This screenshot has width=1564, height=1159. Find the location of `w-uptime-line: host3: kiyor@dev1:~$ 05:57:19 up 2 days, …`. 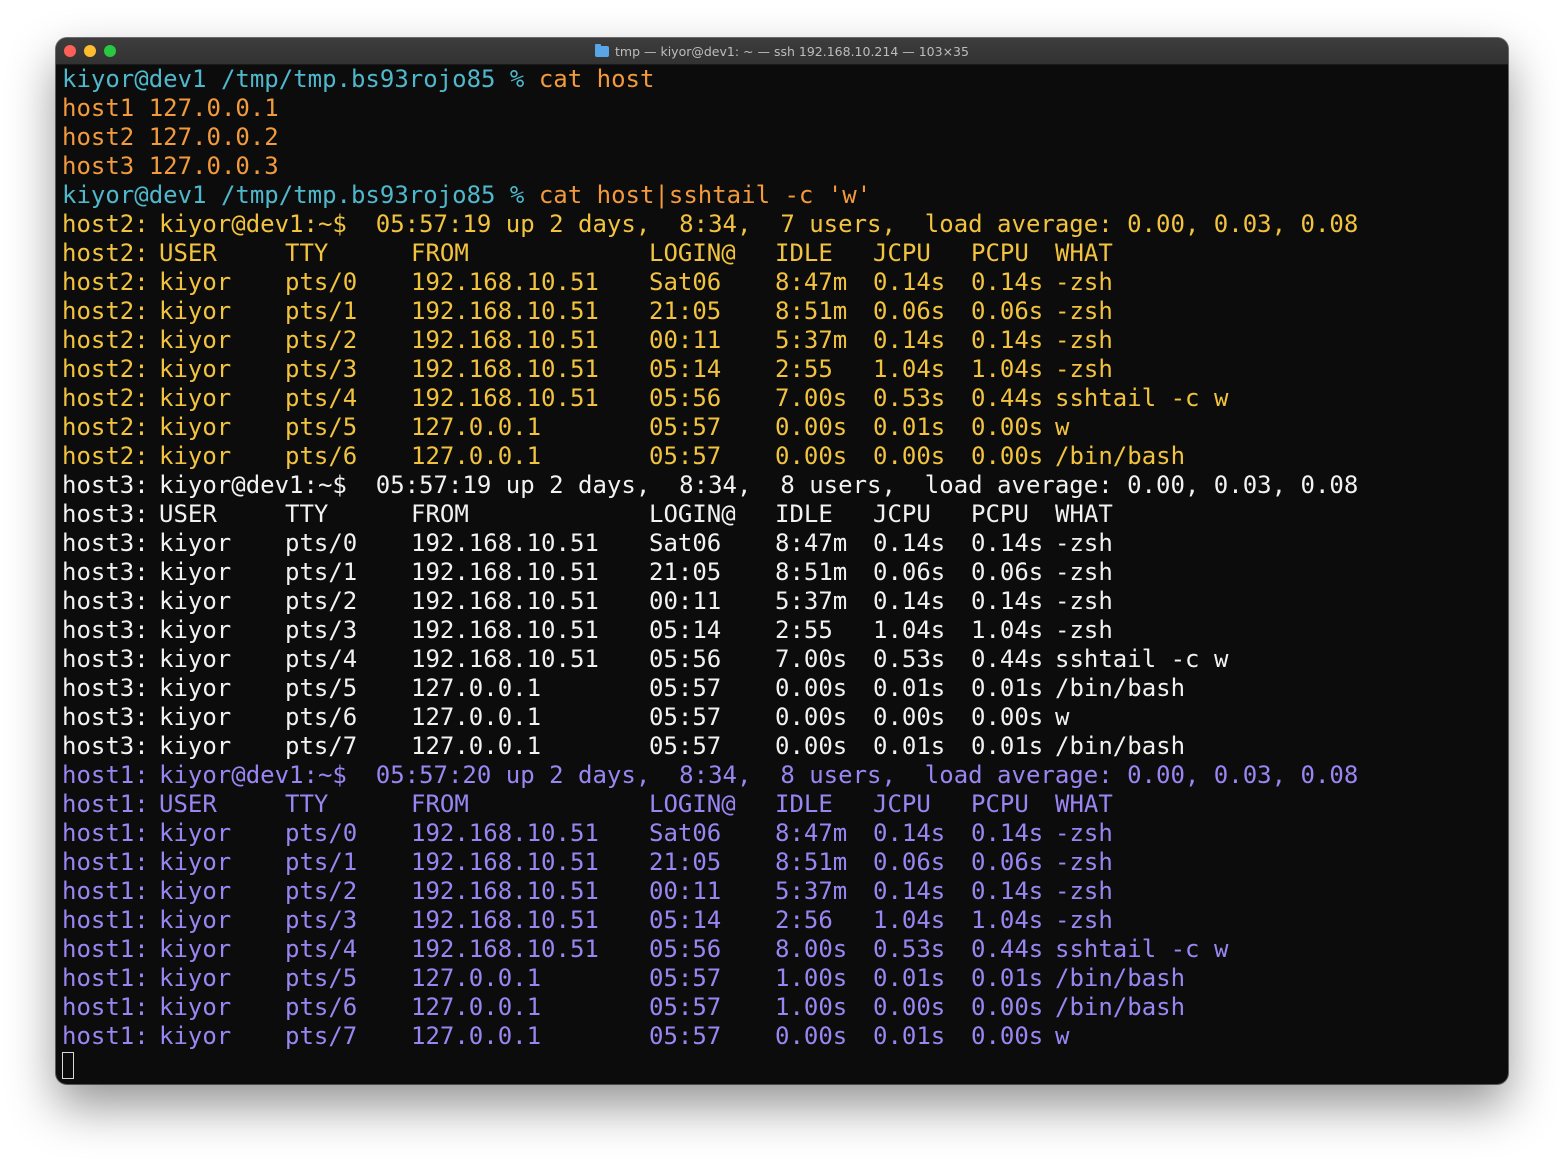

w-uptime-line: host3: kiyor@dev1:~$ 05:57:19 up 2 days, … is located at coordinates (782, 485).